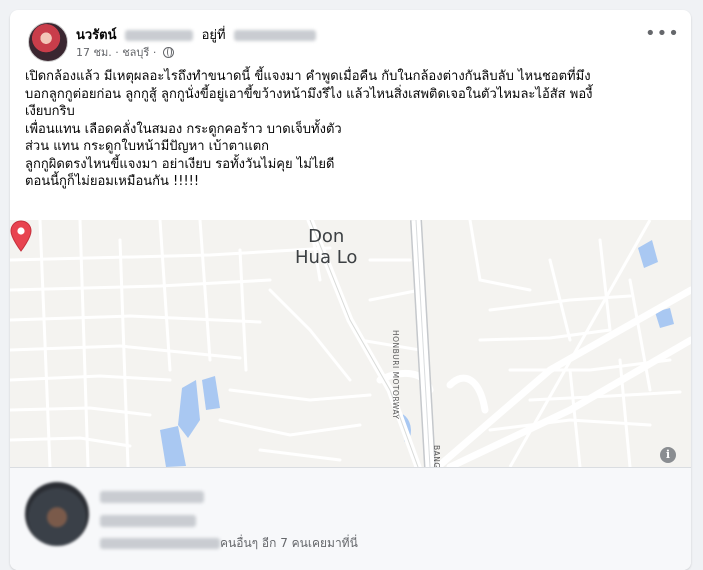  Describe the element at coordinates (326, 257) in the screenshot. I see `map-place-line2: Hua Lo` at that location.